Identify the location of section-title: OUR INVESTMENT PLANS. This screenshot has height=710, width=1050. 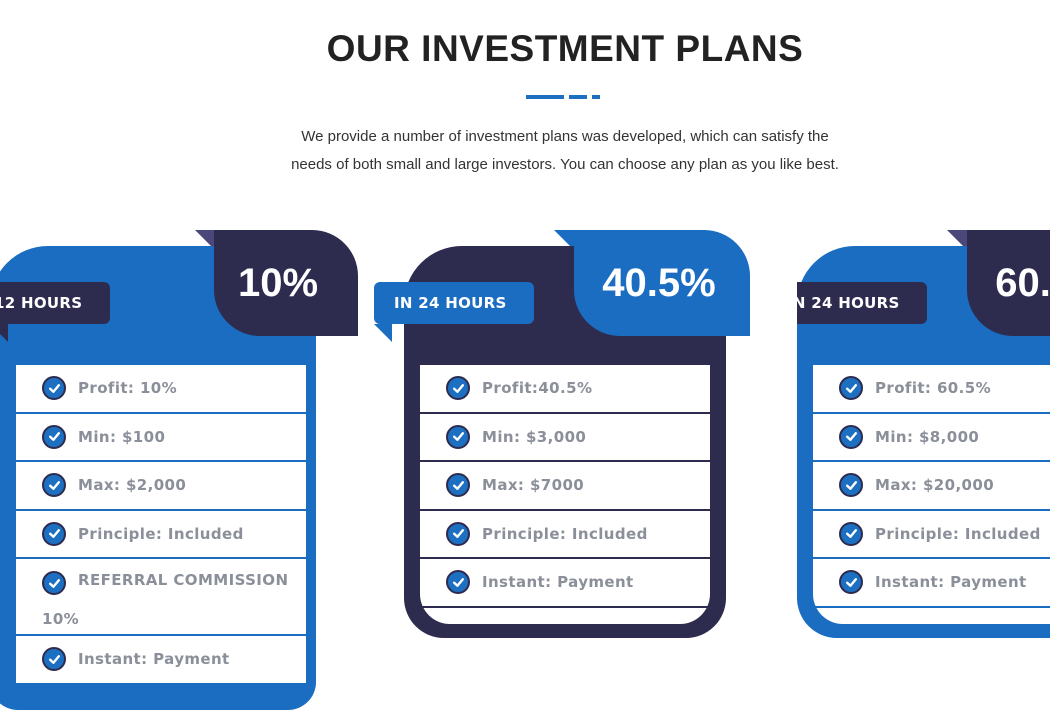
(565, 48).